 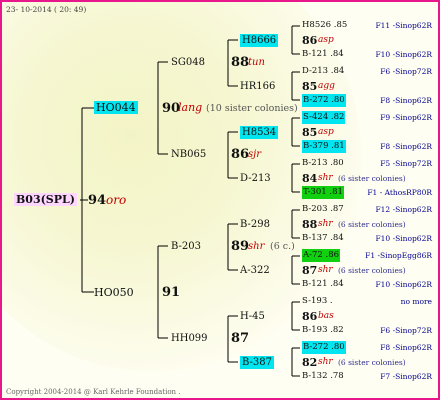 What do you see at coordinates (255, 224) in the screenshot?
I see `great-grandparent-id: B-298` at bounding box center [255, 224].